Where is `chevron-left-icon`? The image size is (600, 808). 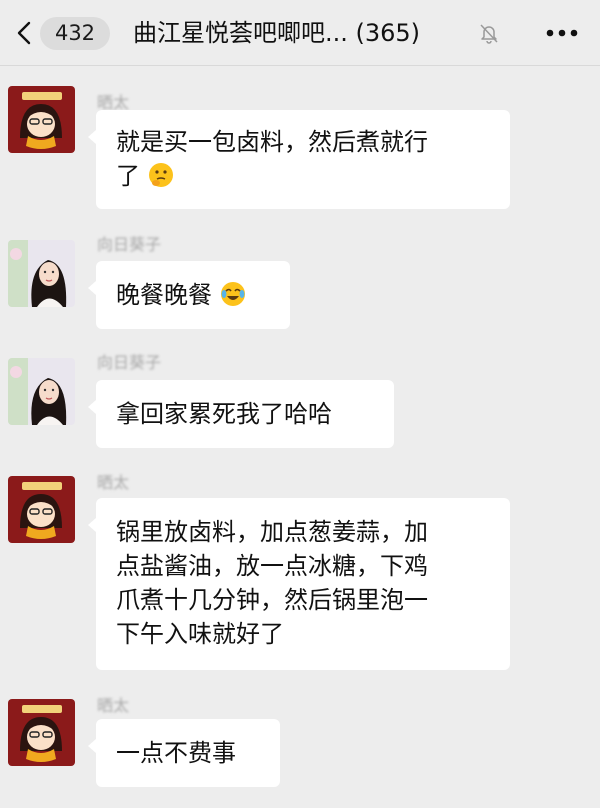
chevron-left-icon is located at coordinates (25, 33).